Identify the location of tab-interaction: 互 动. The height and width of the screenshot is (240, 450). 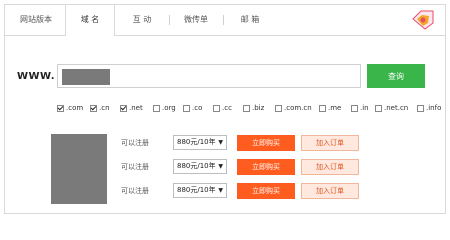
(142, 20).